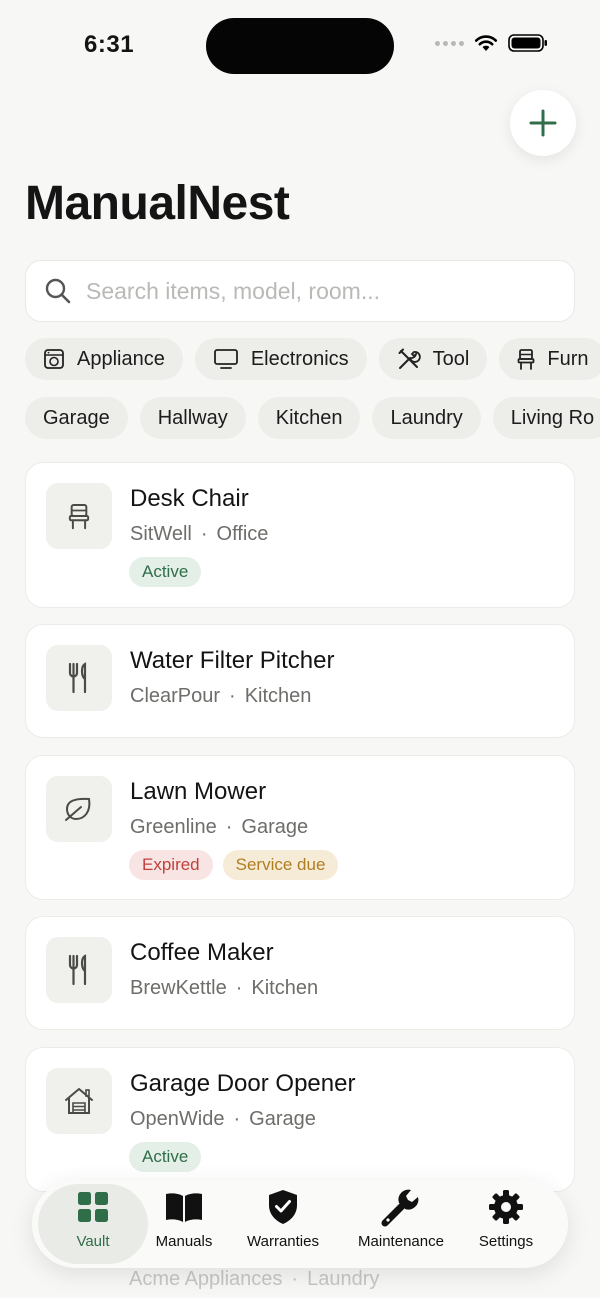  What do you see at coordinates (157, 203) in the screenshot?
I see `page-title: ManualNest` at bounding box center [157, 203].